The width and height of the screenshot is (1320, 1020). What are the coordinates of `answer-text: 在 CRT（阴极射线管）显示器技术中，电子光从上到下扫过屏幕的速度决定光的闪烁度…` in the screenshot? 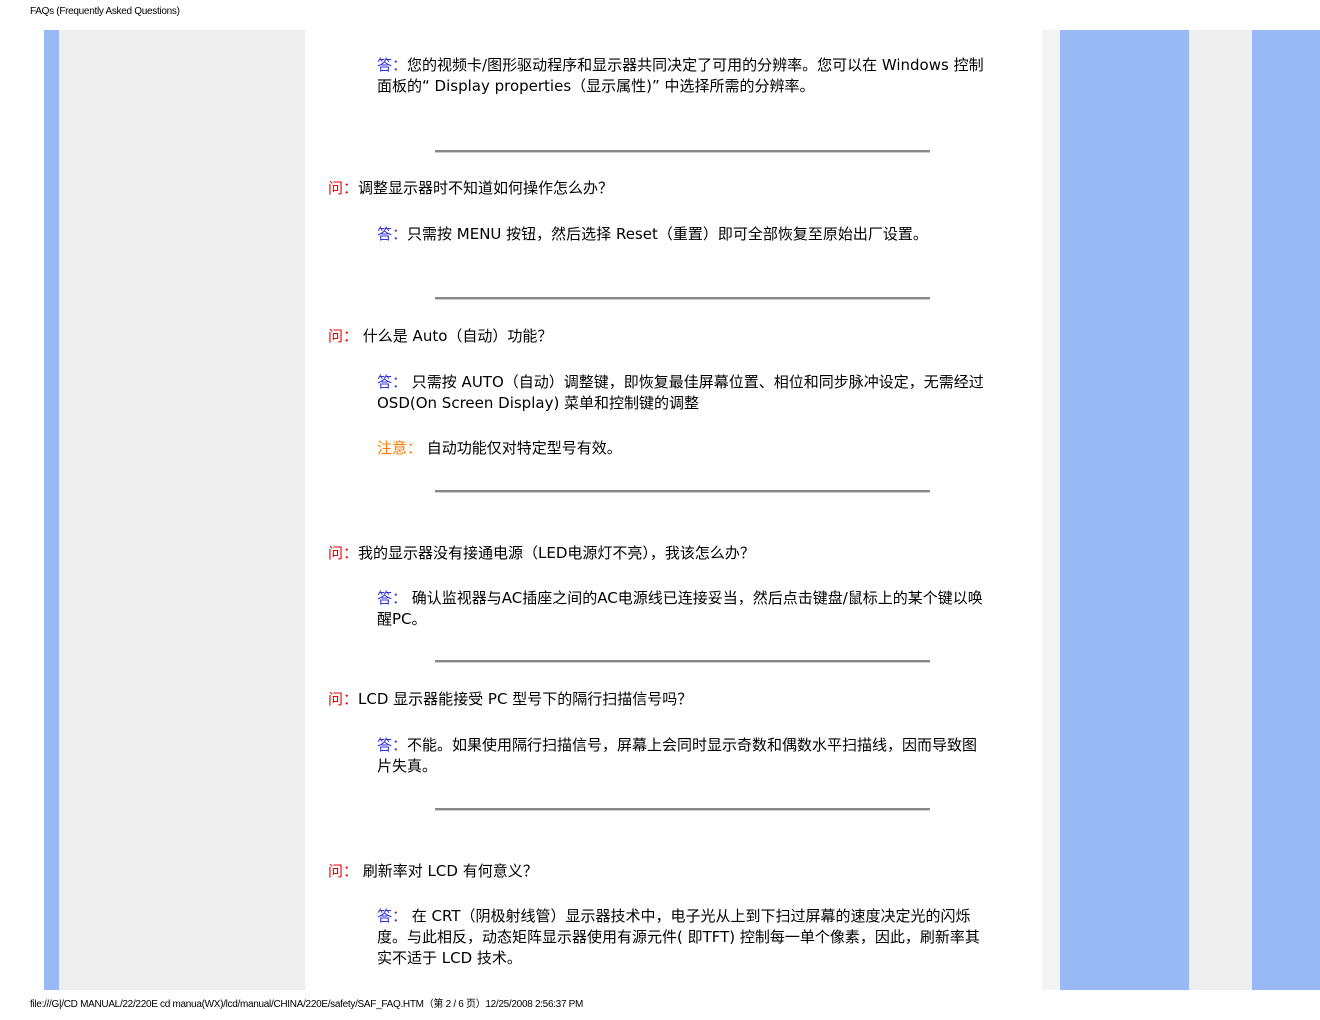 It's located at (678, 937).